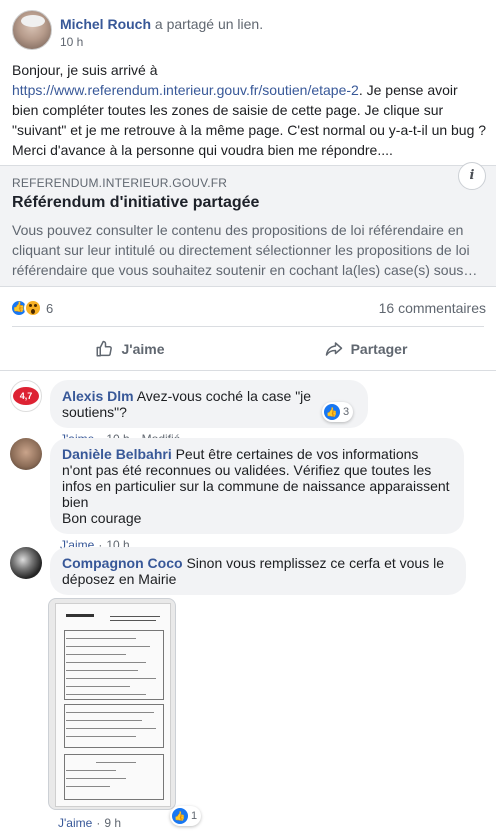 The height and width of the screenshot is (836, 496). What do you see at coordinates (105, 24) in the screenshot?
I see `author-name: Michel Rouch` at bounding box center [105, 24].